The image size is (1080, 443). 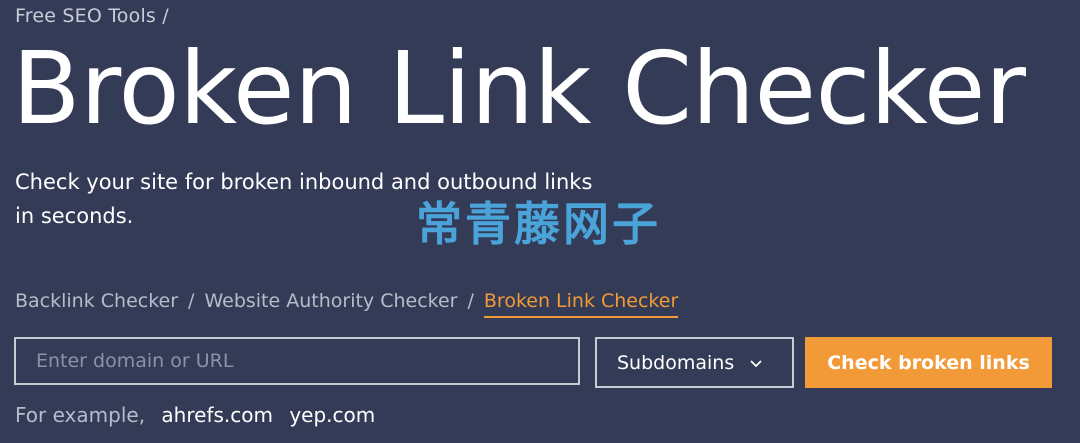 What do you see at coordinates (96, 301) in the screenshot?
I see `tool-nav-backlink-checker: Backlink Checker` at bounding box center [96, 301].